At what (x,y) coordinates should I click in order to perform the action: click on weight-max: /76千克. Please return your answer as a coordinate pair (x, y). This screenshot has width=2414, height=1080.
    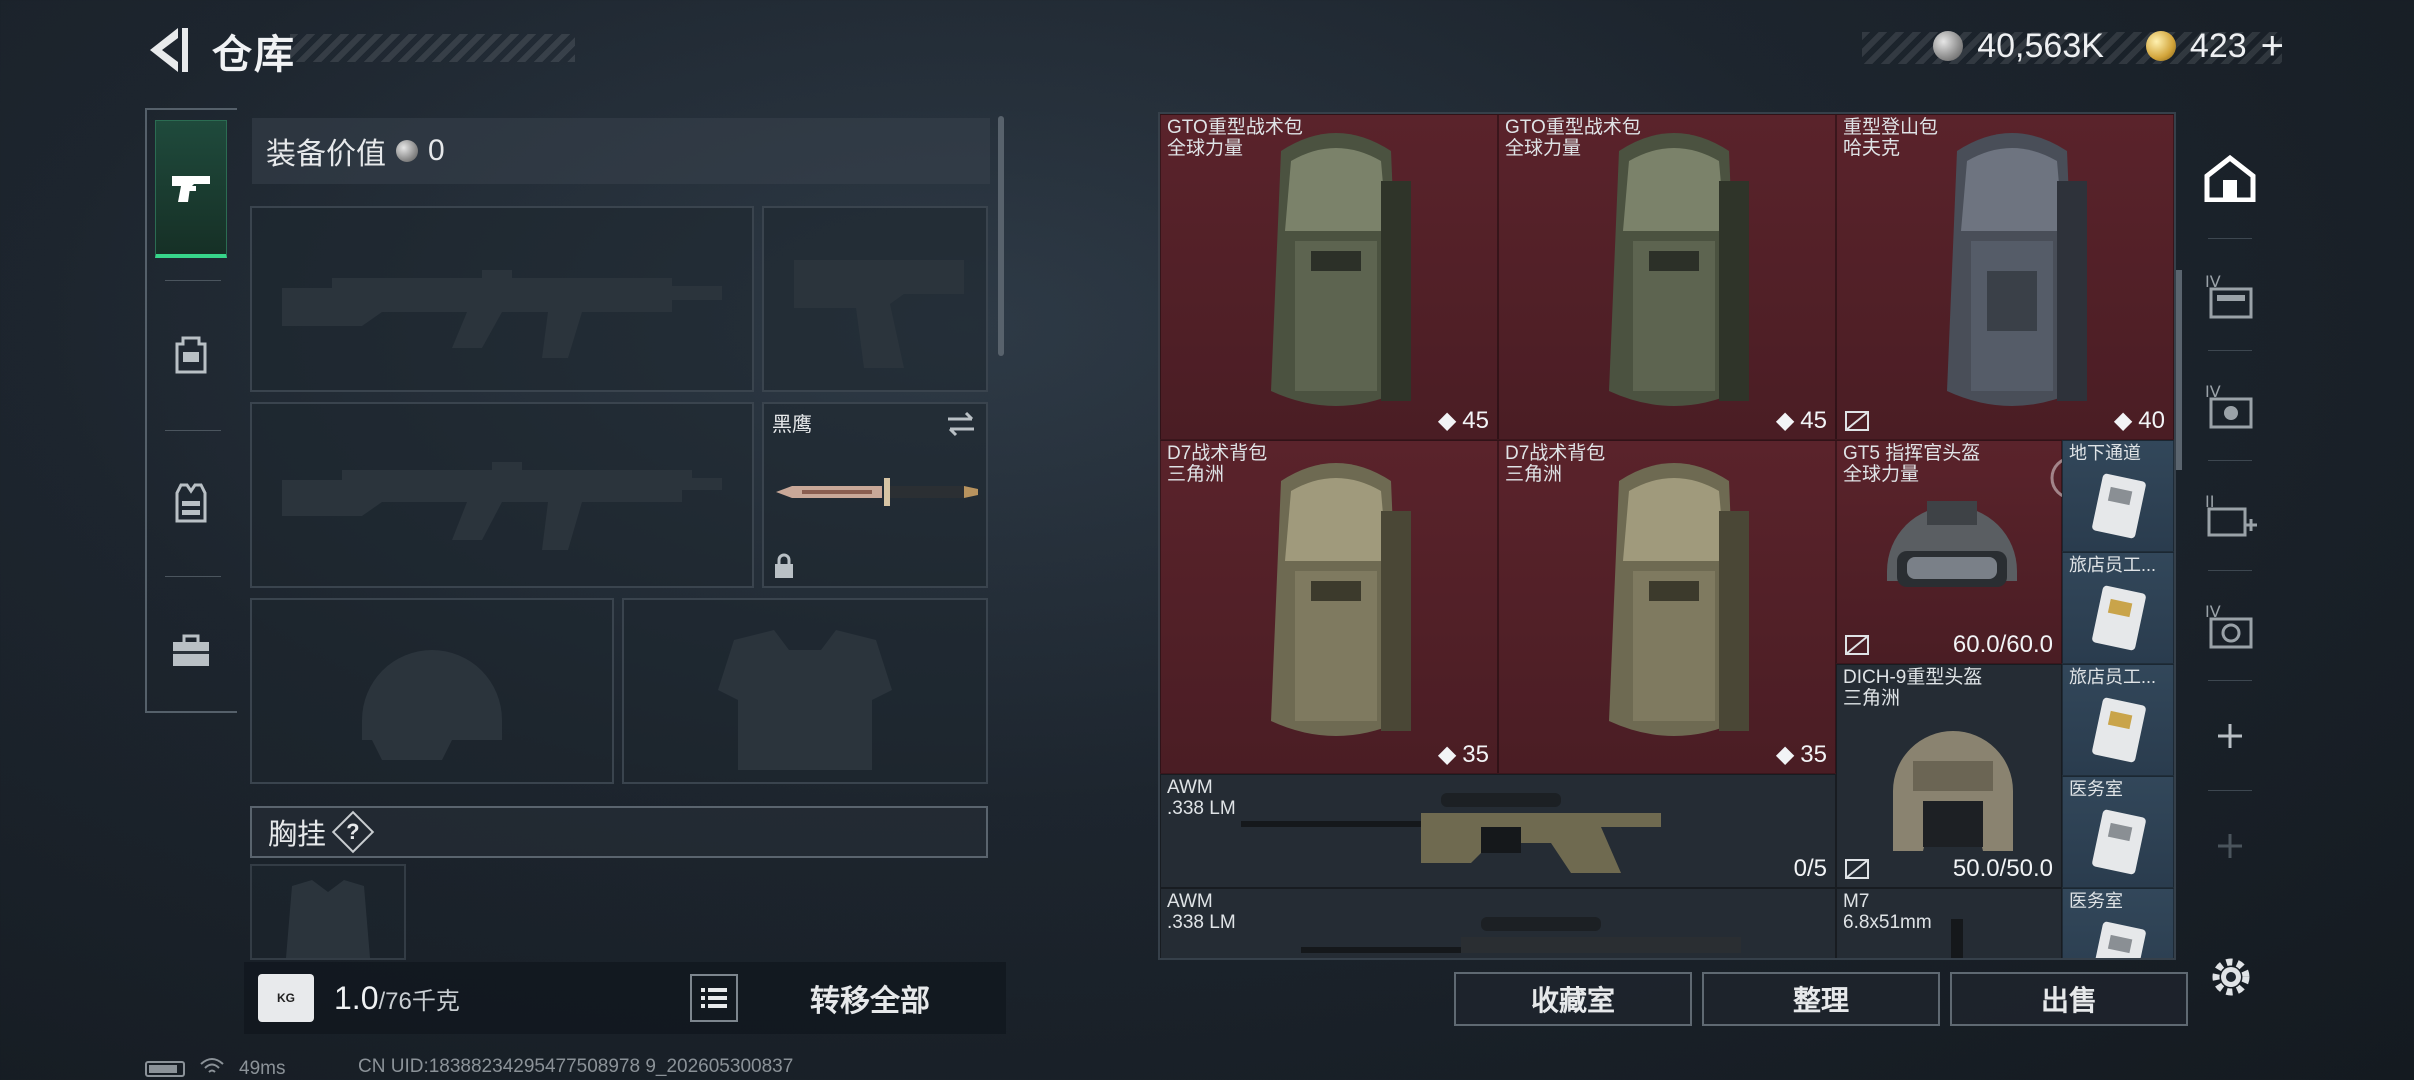
    Looking at the image, I should click on (419, 1001).